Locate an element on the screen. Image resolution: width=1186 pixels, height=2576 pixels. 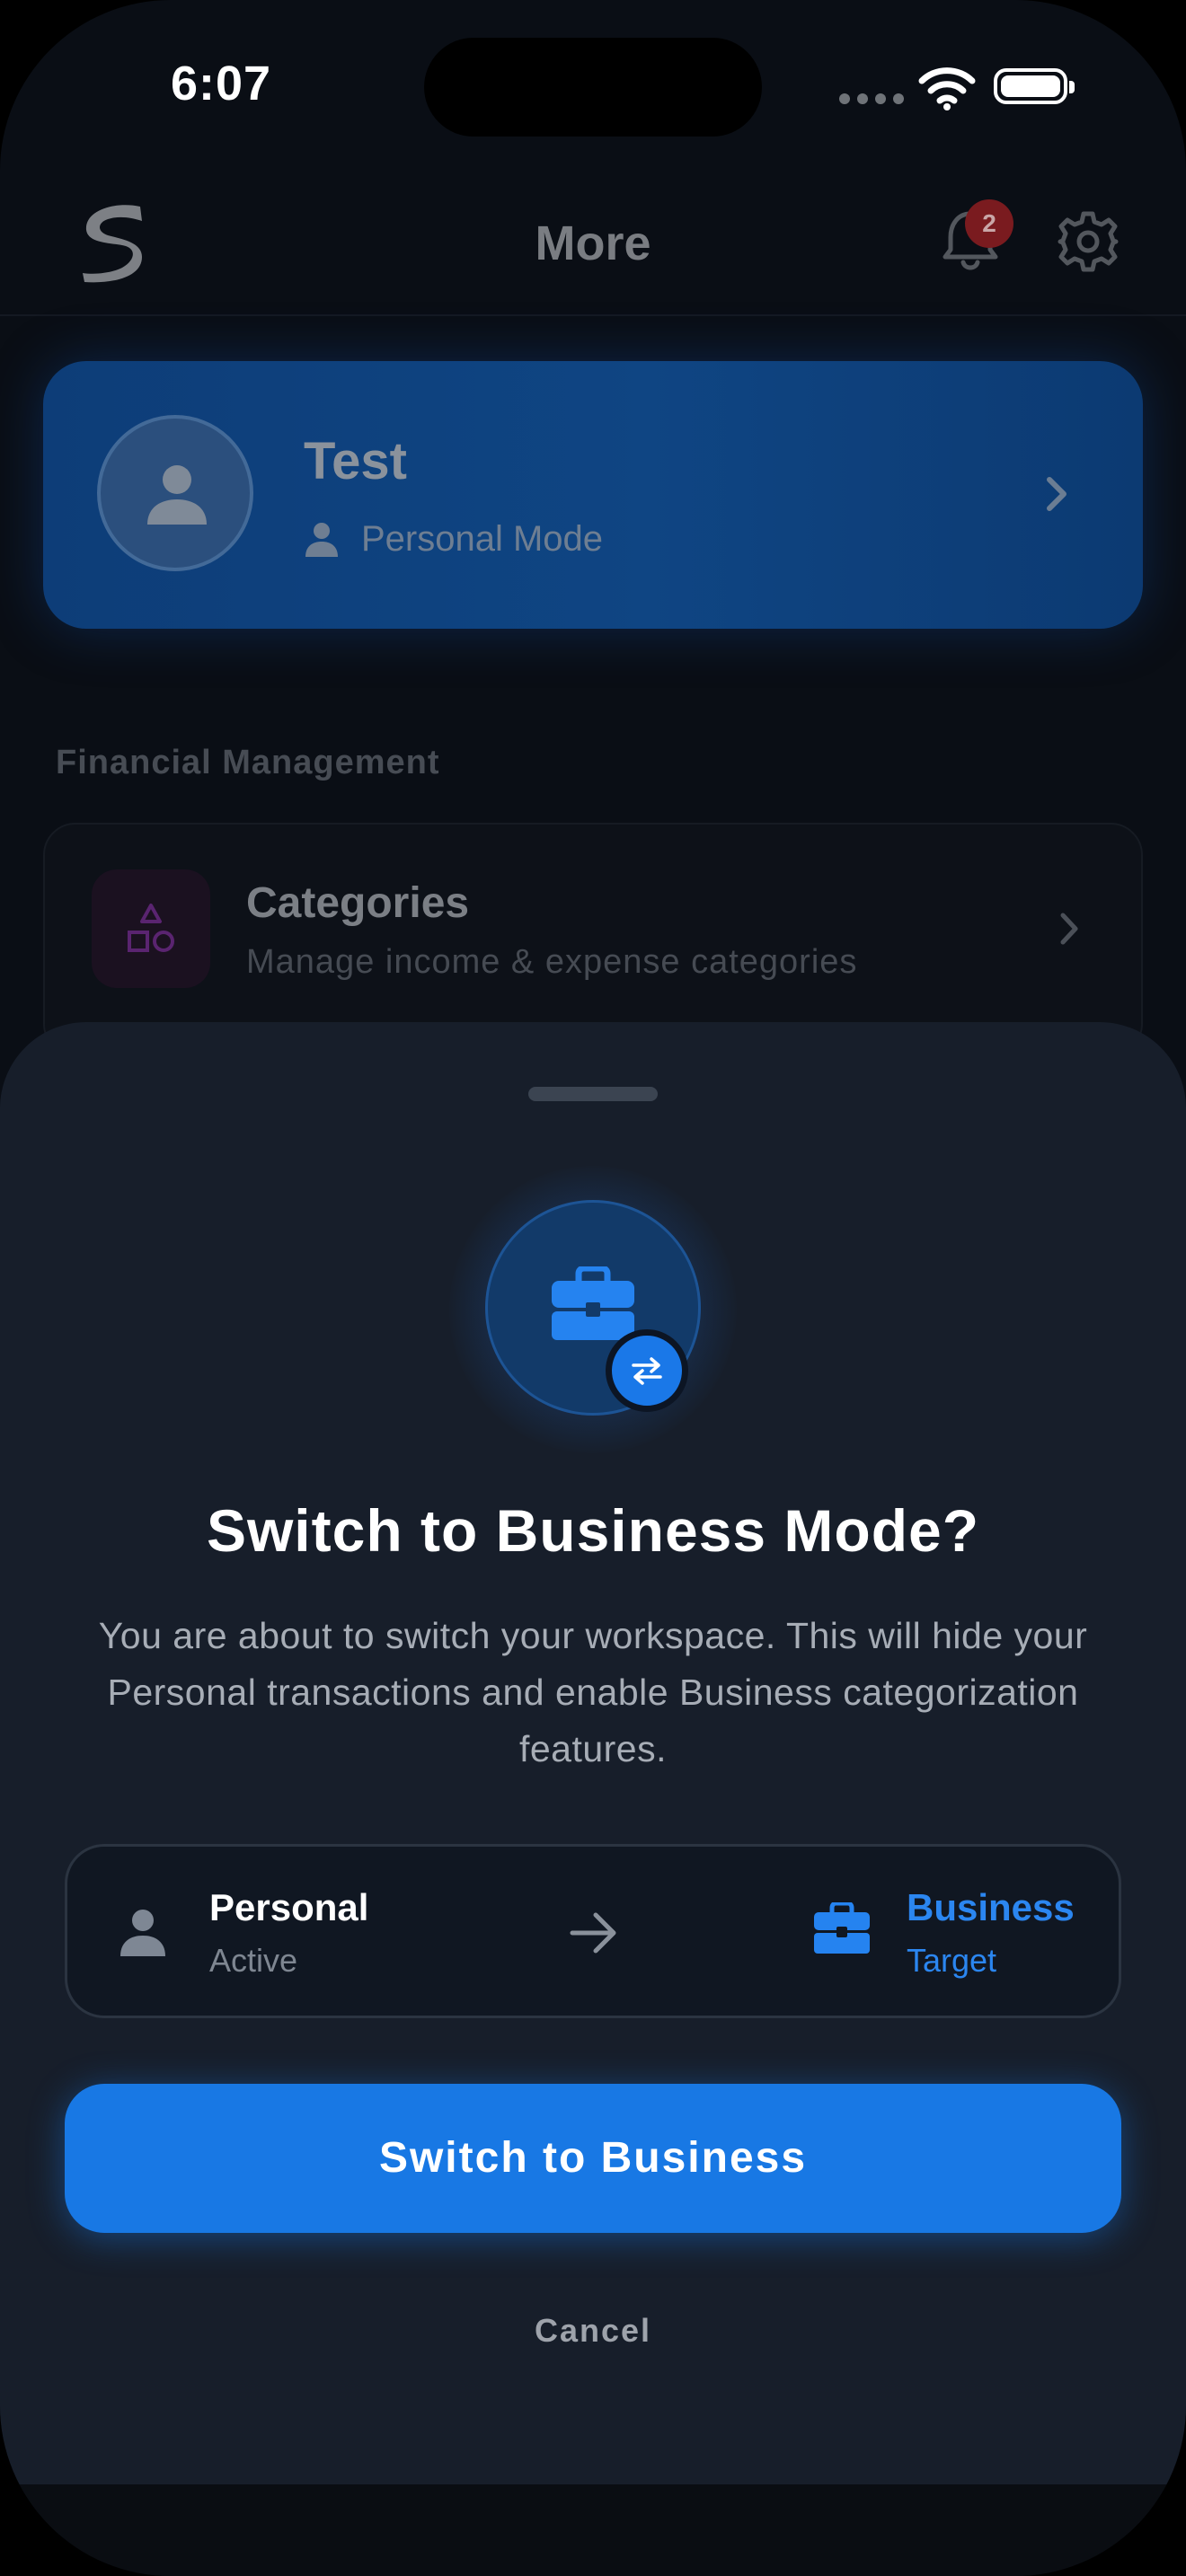
home-indicator-area is located at coordinates (593, 2530).